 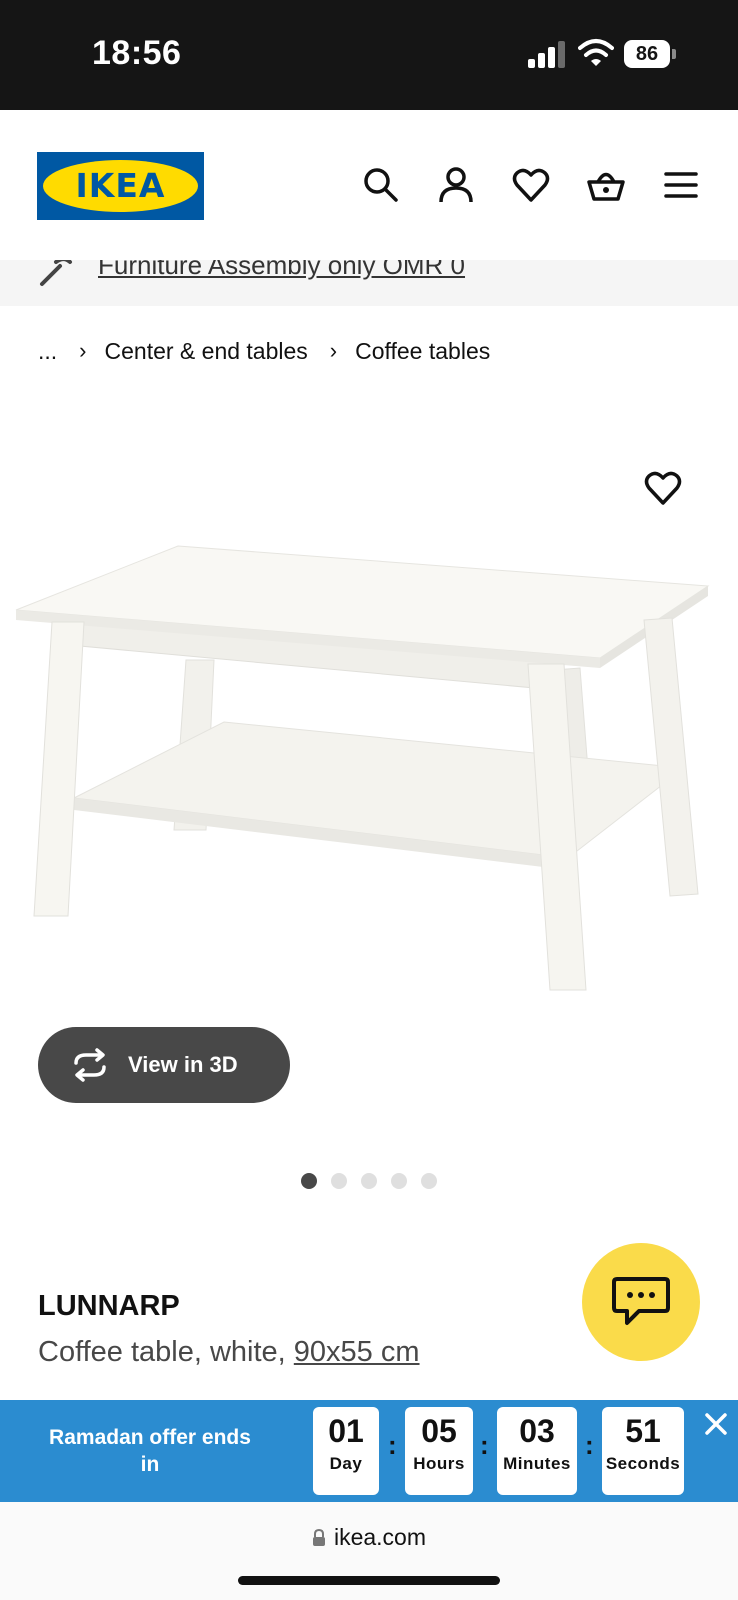 I want to click on countdown-days: 01 Day, so click(x=346, y=1451).